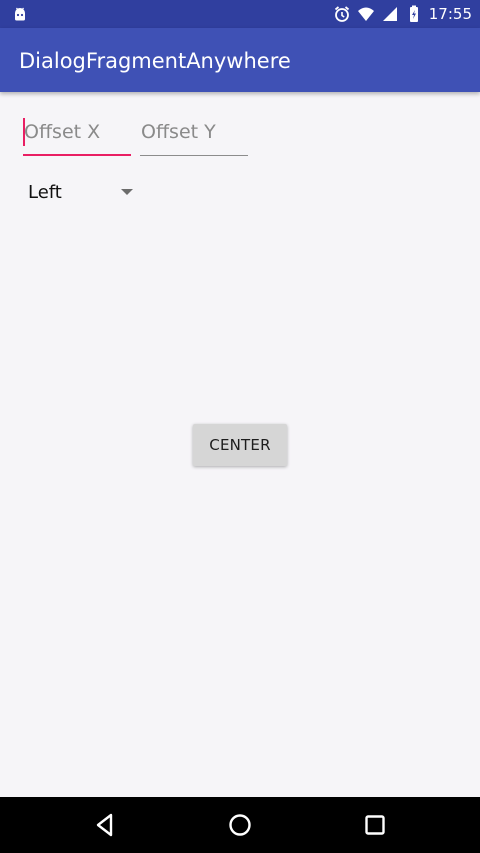 Image resolution: width=480 pixels, height=853 pixels. I want to click on home-button, so click(240, 825).